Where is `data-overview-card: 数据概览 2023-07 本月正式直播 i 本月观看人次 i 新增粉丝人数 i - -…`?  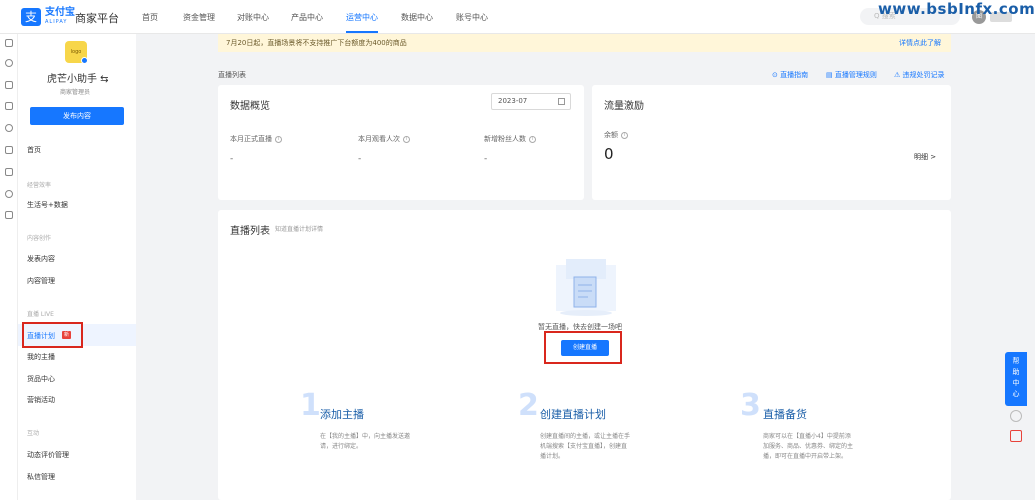
data-overview-card: 数据概览 2023-07 本月正式直播 i 本月观看人次 i 新增粉丝人数 i - -… is located at coordinates (401, 142).